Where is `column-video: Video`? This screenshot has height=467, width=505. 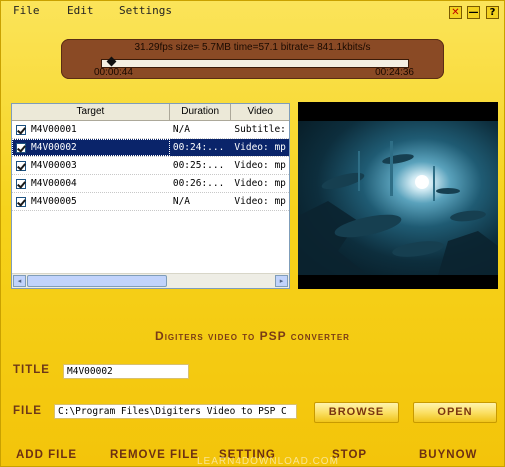
column-video: Video is located at coordinates (260, 112).